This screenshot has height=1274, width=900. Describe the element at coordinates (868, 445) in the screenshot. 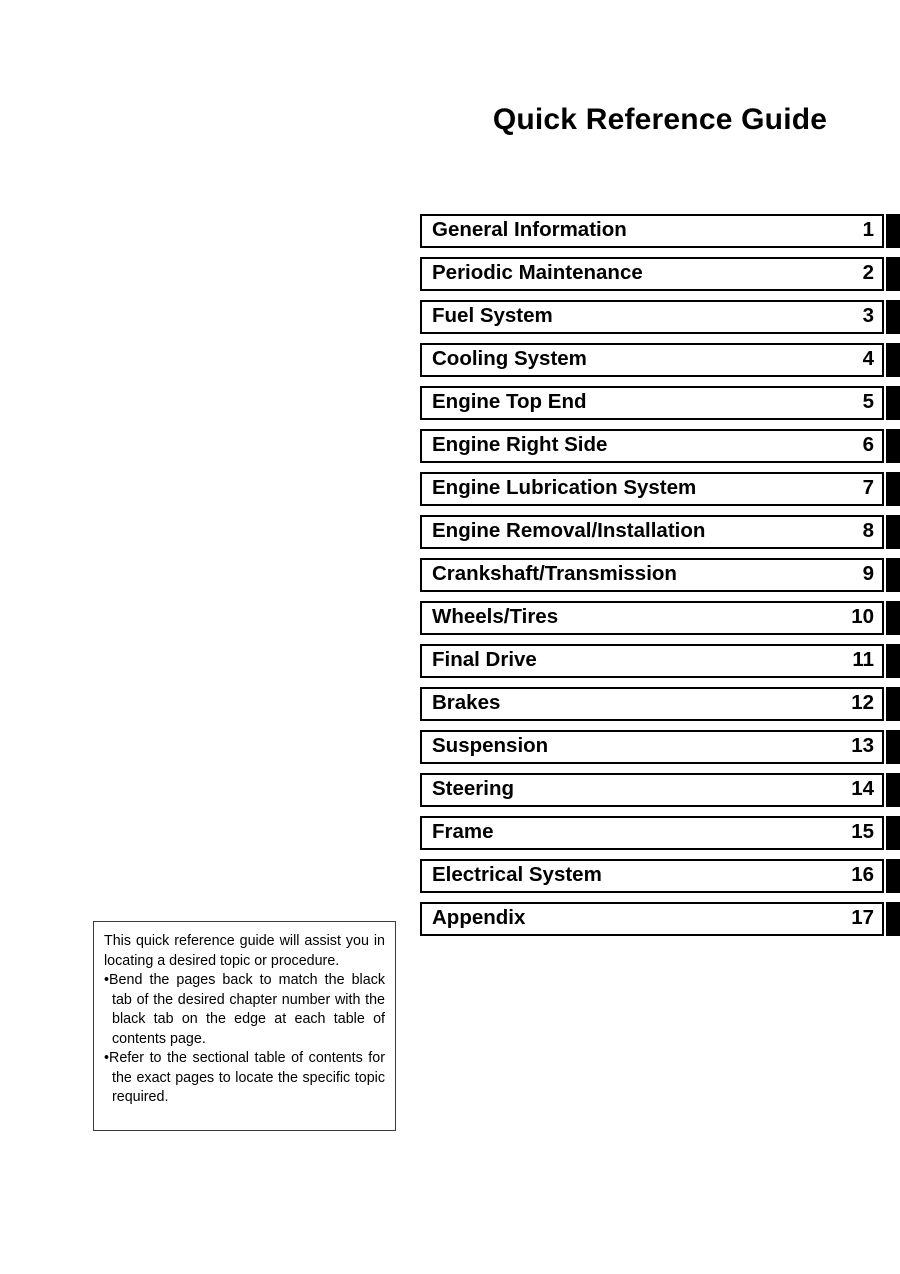

I see `chapter-number: 6` at that location.